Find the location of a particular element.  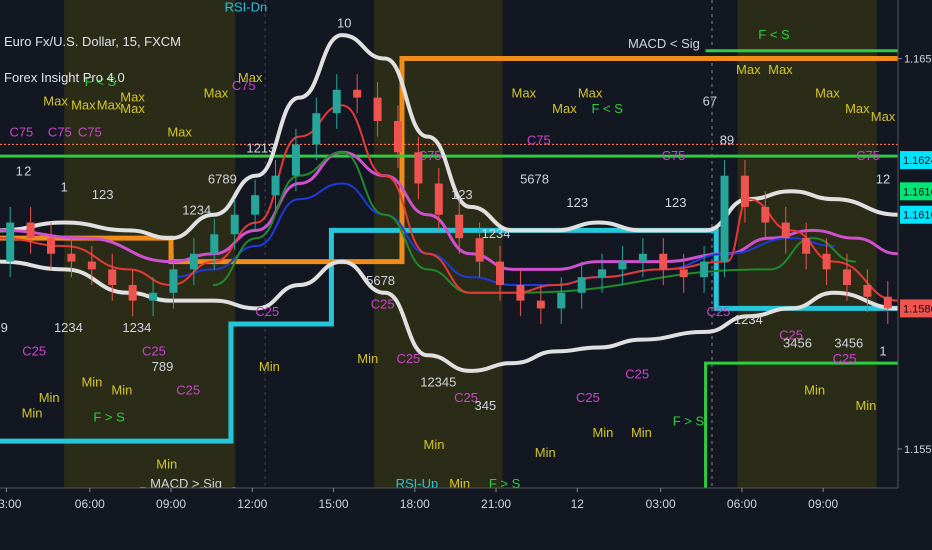

annotation-label: 12345 is located at coordinates (438, 381).